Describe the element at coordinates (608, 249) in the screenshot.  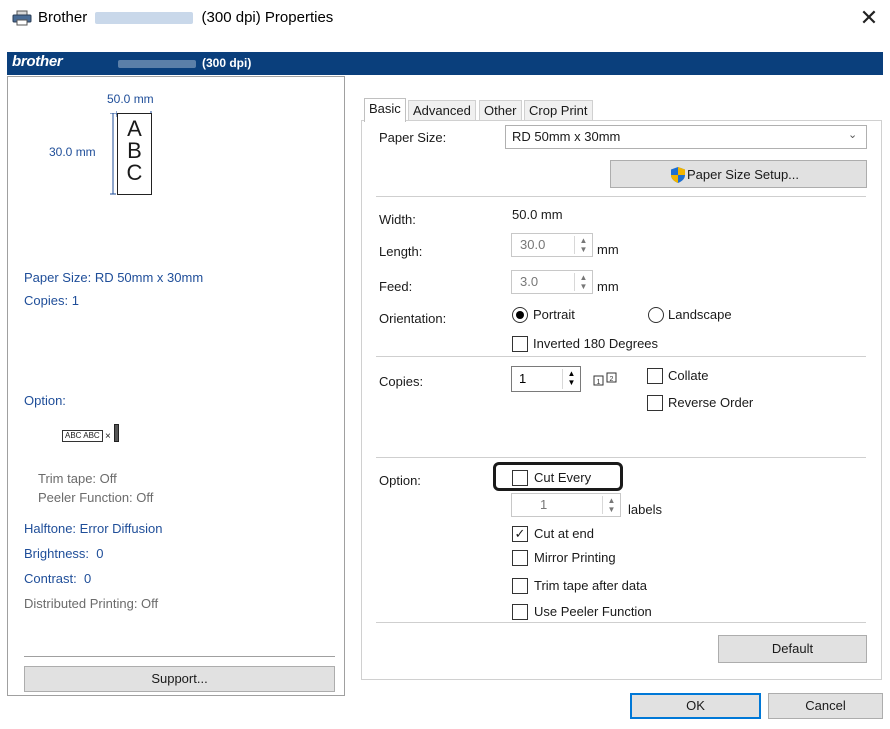
I see `length-unit: mm` at that location.